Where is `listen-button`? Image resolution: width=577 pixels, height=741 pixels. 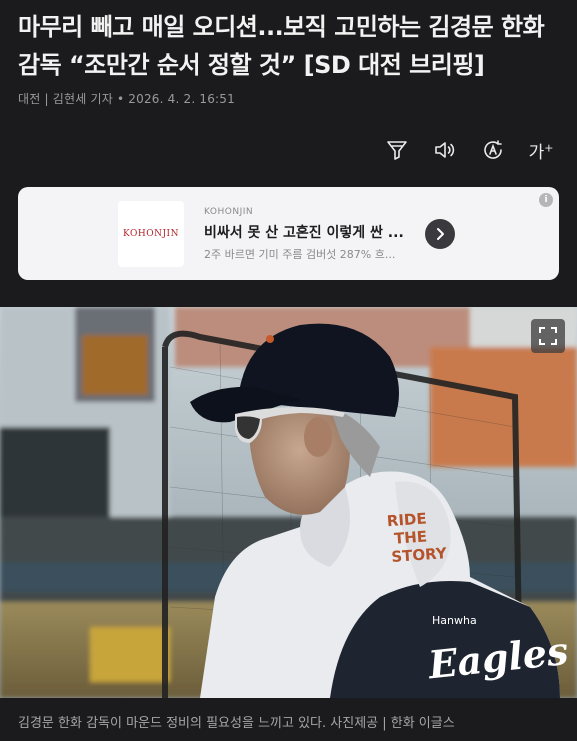
listen-button is located at coordinates (445, 150).